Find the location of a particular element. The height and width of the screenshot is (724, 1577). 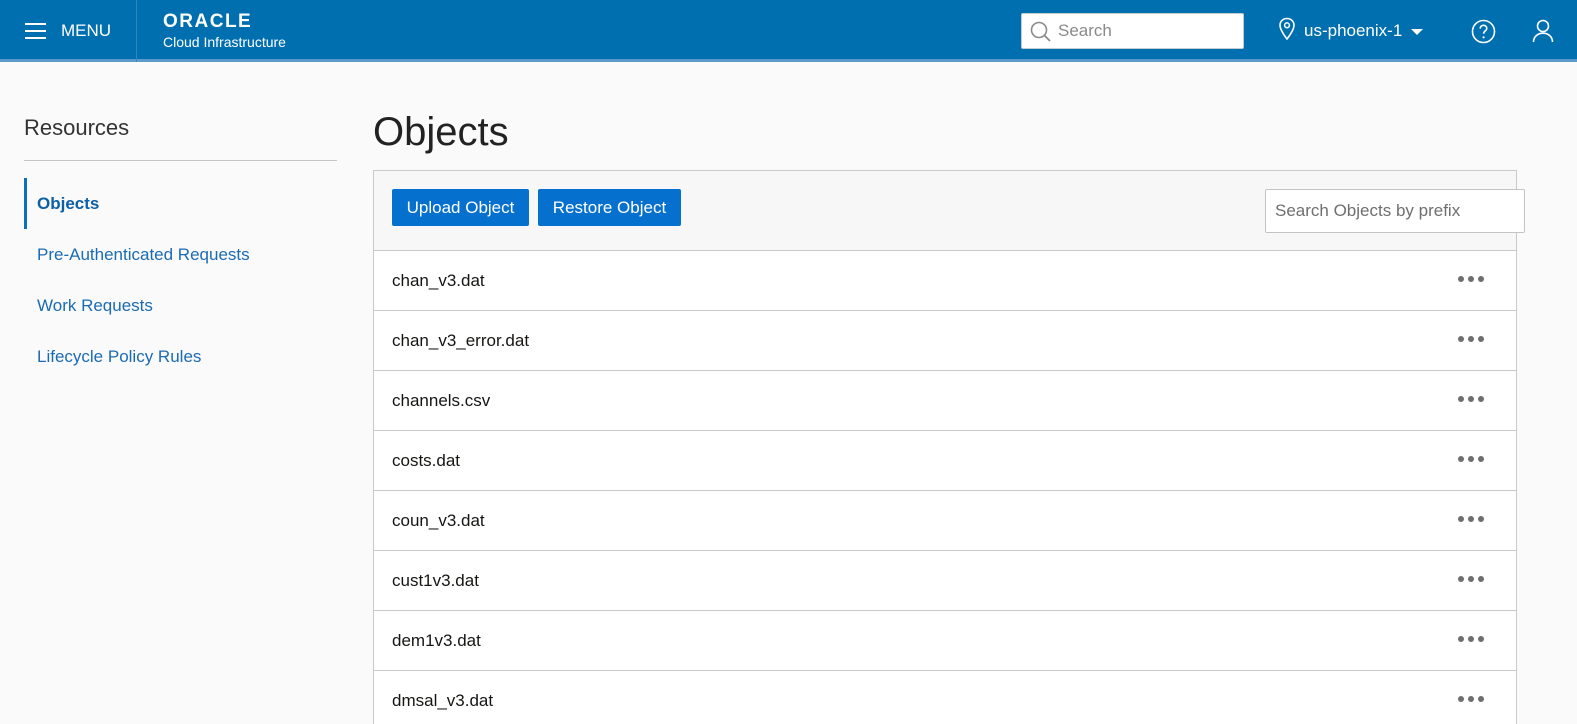

global-search-input is located at coordinates (1148, 31).